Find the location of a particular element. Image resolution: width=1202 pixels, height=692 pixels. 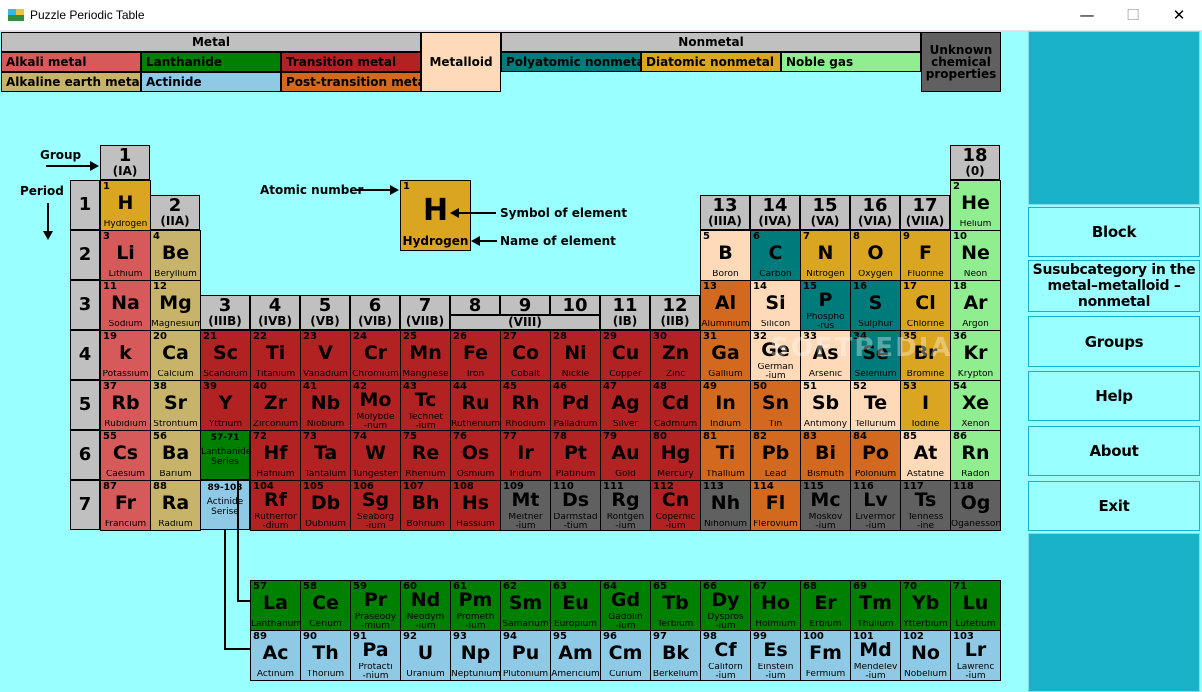

element-cd: 48 Cd Cadmium is located at coordinates (675, 405).